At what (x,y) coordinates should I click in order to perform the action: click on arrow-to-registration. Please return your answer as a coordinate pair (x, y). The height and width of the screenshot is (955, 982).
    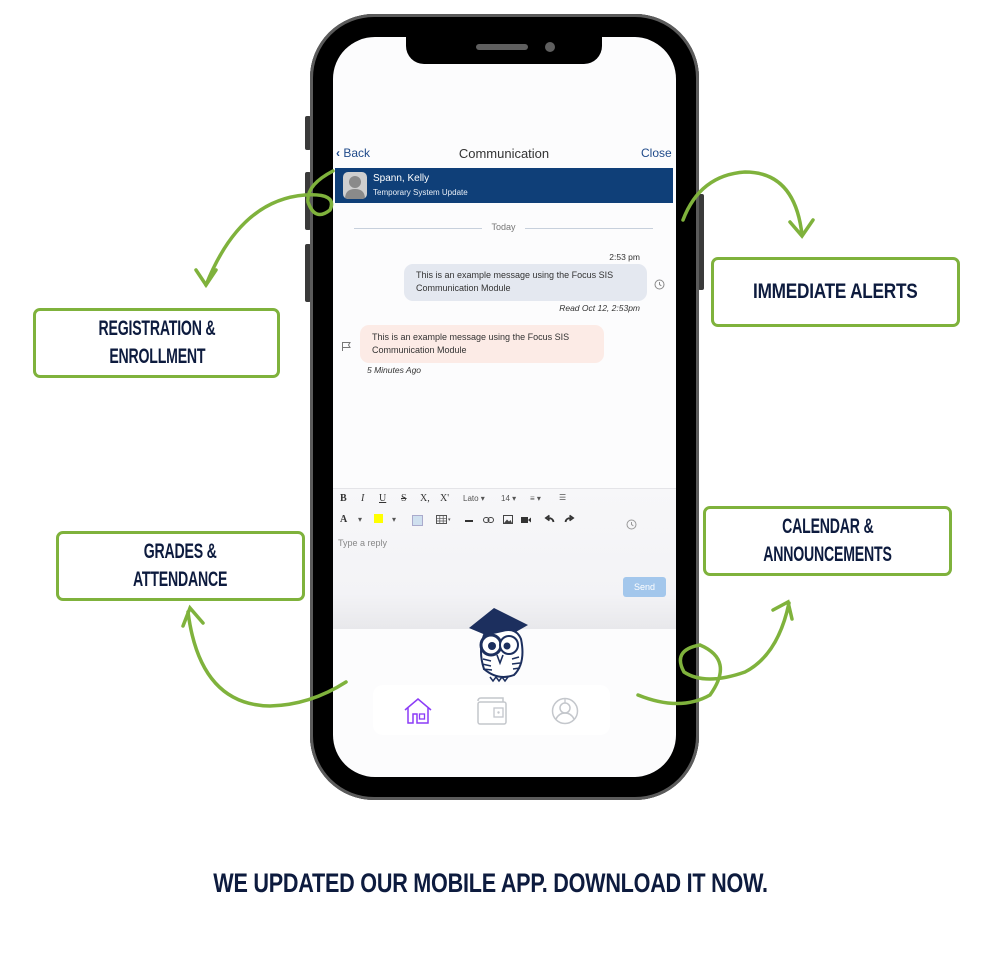
    Looking at the image, I should click on (269, 228).